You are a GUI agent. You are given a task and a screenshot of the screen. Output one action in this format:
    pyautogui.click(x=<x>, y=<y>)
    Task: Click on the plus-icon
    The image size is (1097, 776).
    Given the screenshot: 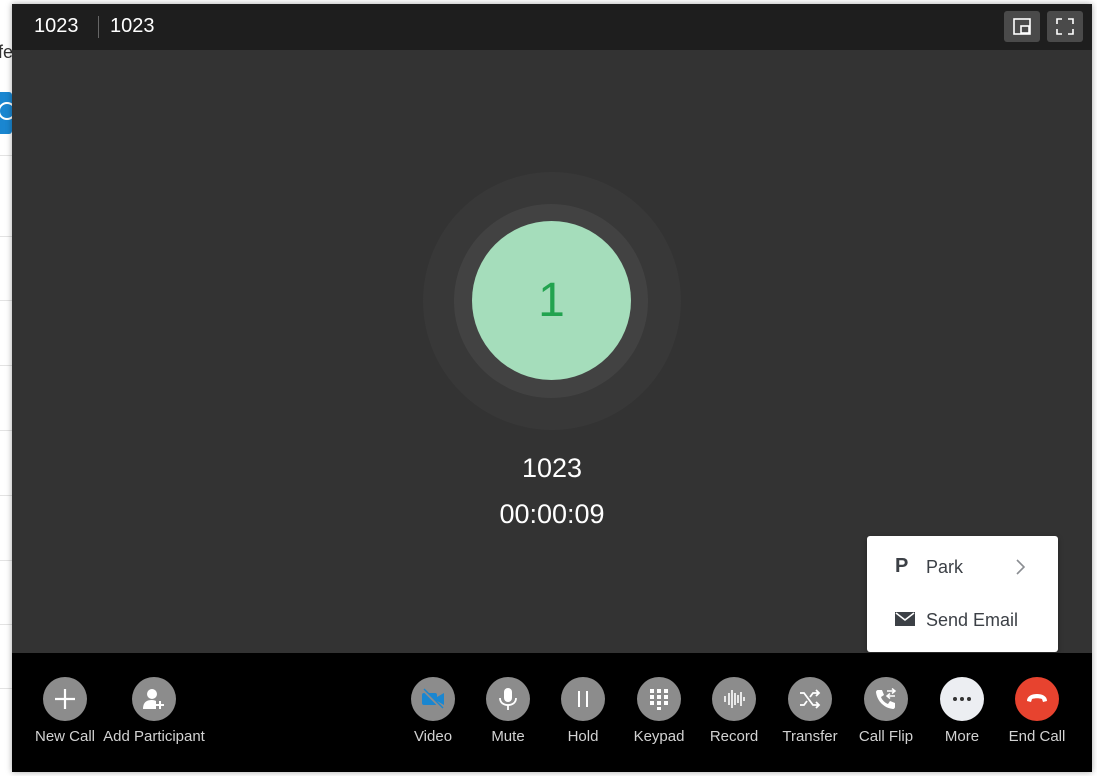 What is the action you would take?
    pyautogui.click(x=65, y=699)
    